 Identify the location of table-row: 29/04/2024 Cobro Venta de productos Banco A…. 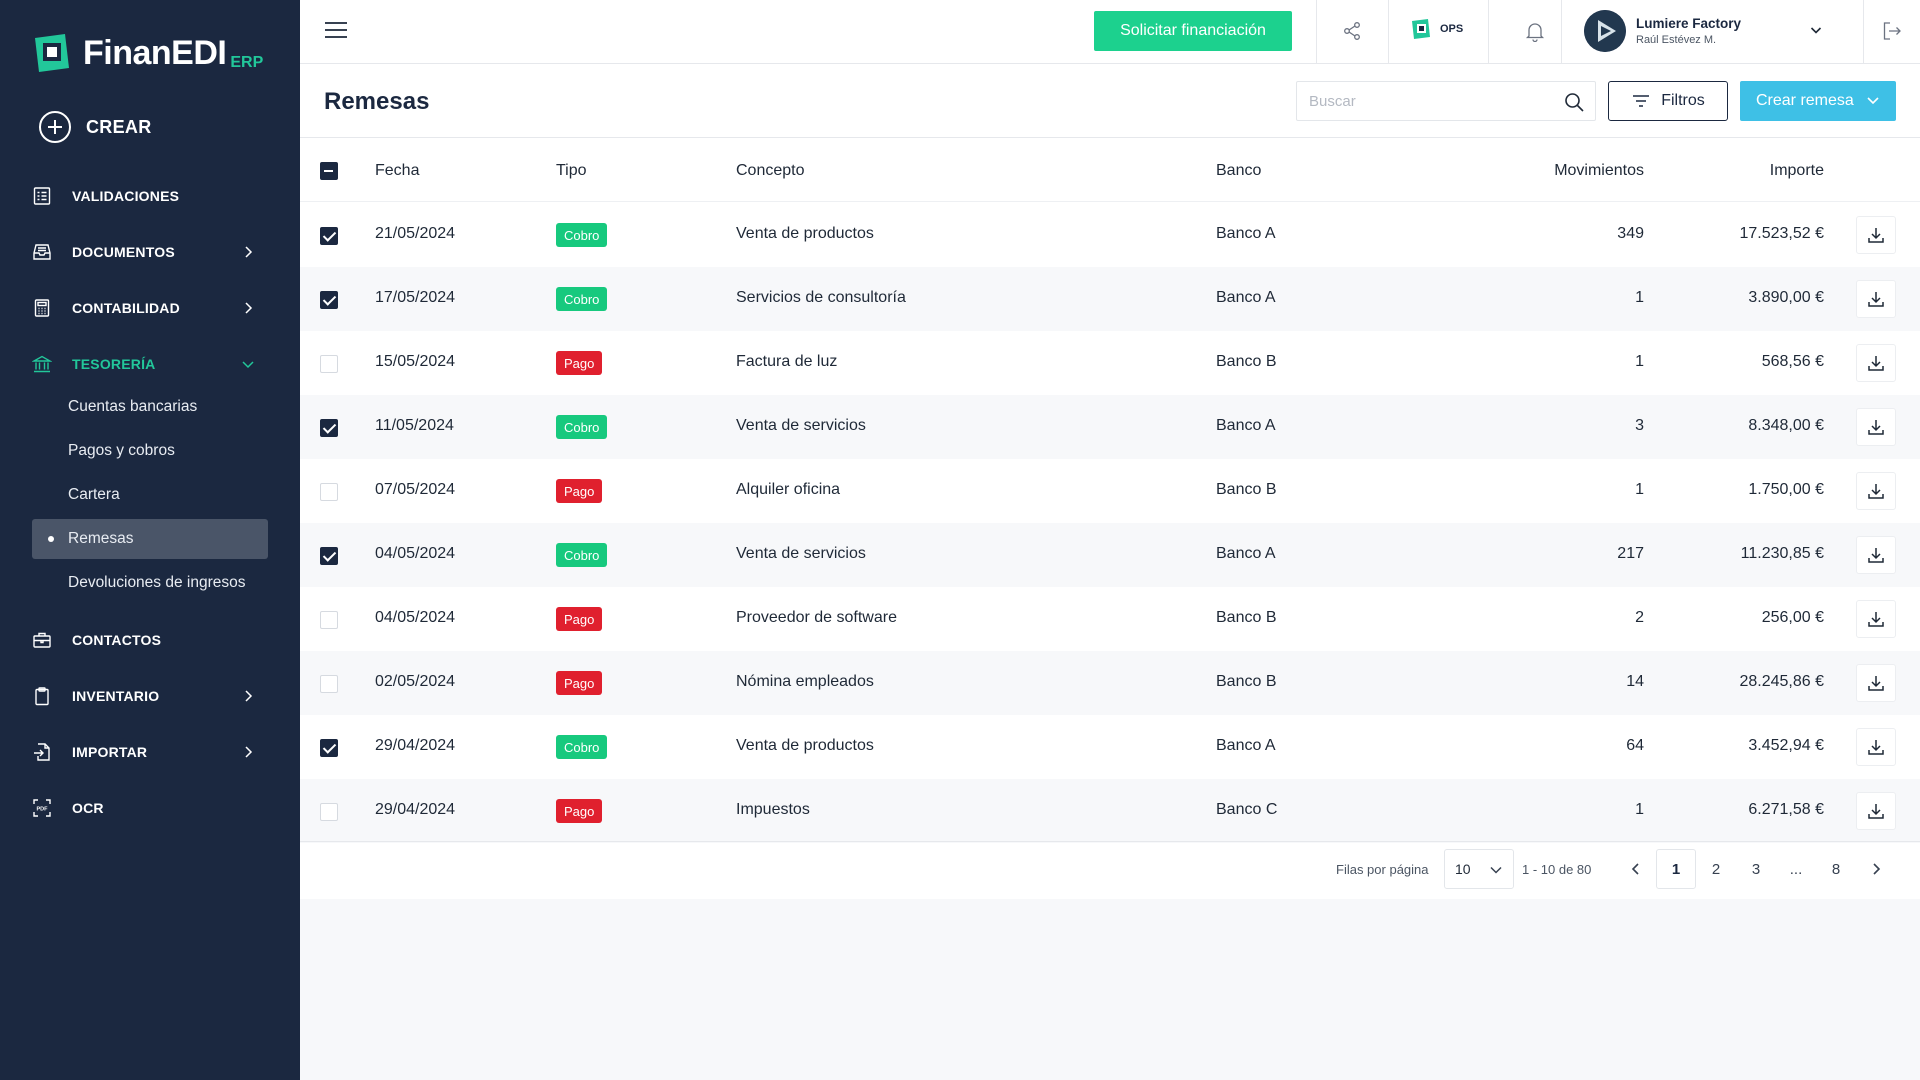
(1110, 747).